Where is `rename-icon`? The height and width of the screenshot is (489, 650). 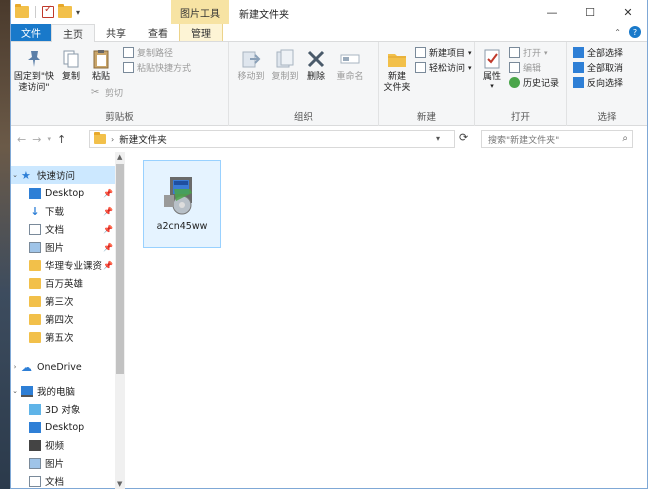
rename-icon is located at coordinates (350, 59).